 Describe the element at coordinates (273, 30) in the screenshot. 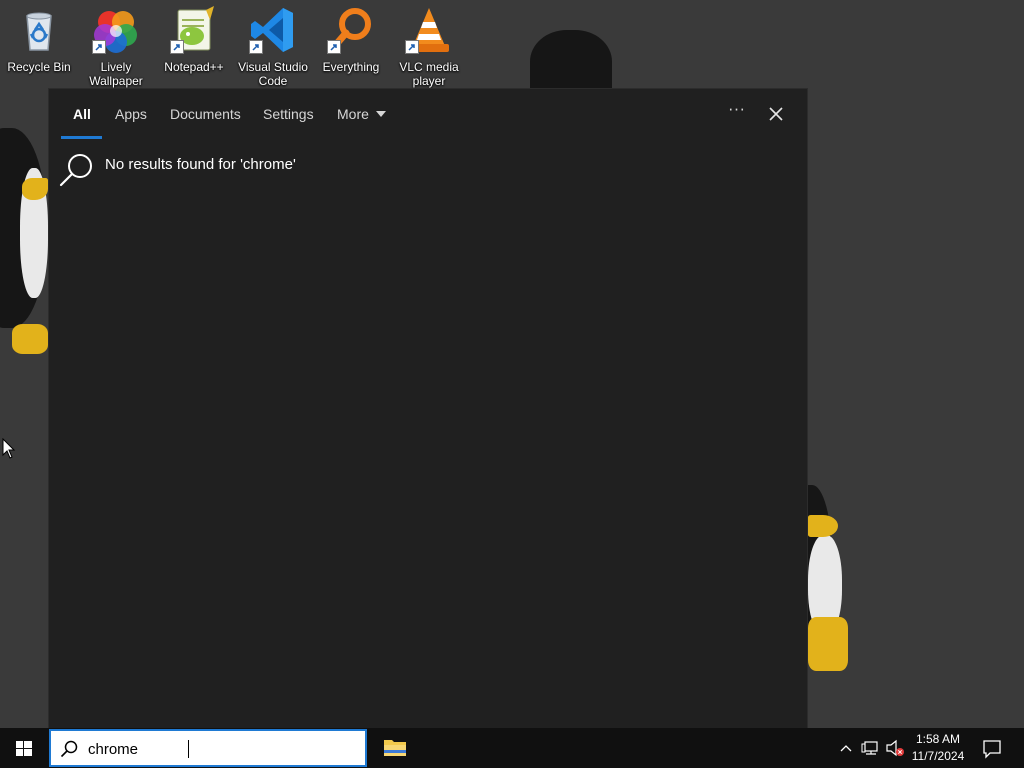

I see `vscode-icon` at that location.